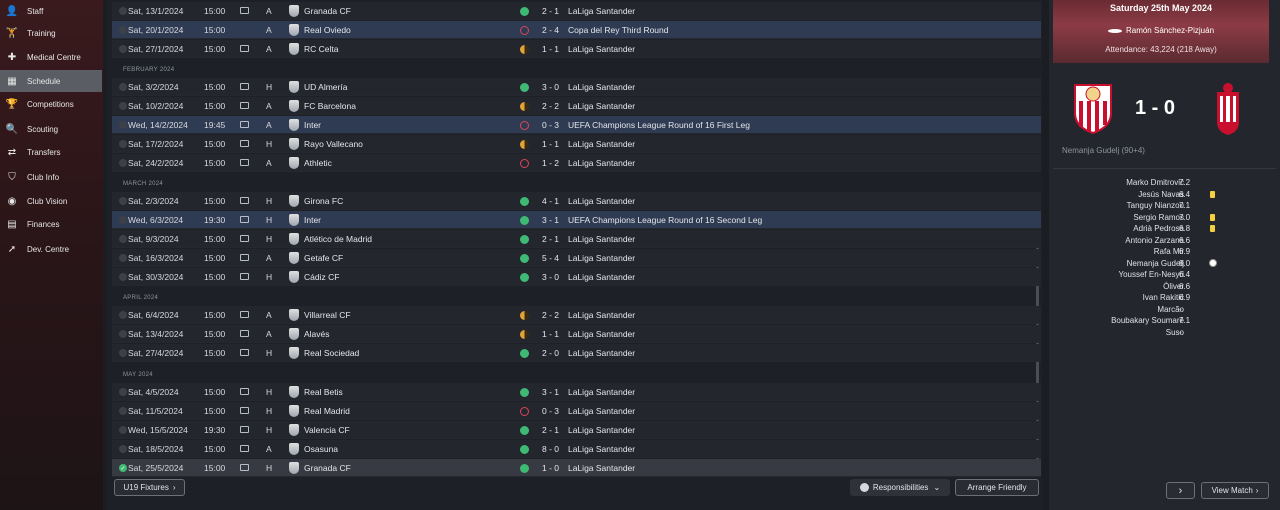  What do you see at coordinates (323, 201) in the screenshot?
I see `opponent-name: Girona FC` at bounding box center [323, 201].